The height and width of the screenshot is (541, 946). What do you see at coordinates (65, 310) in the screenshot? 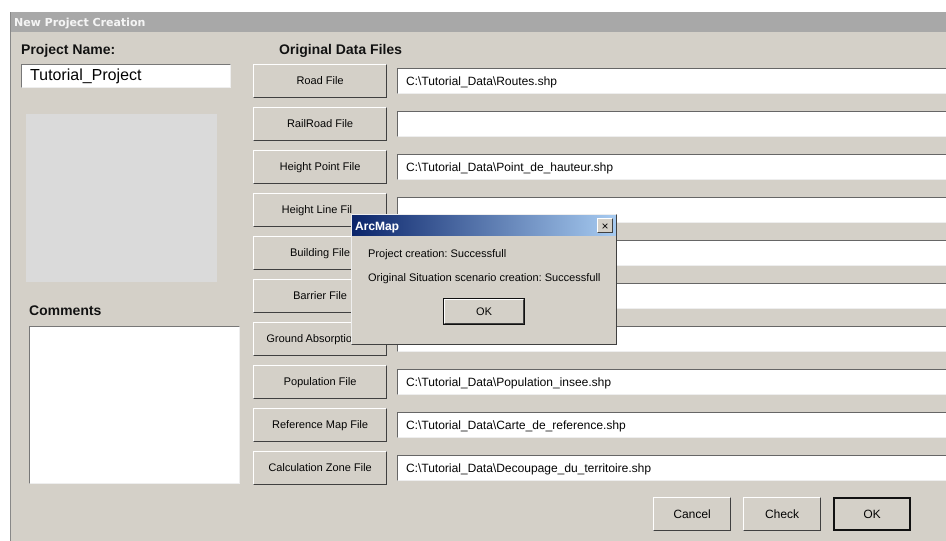
I see `comments-label: Comments` at bounding box center [65, 310].